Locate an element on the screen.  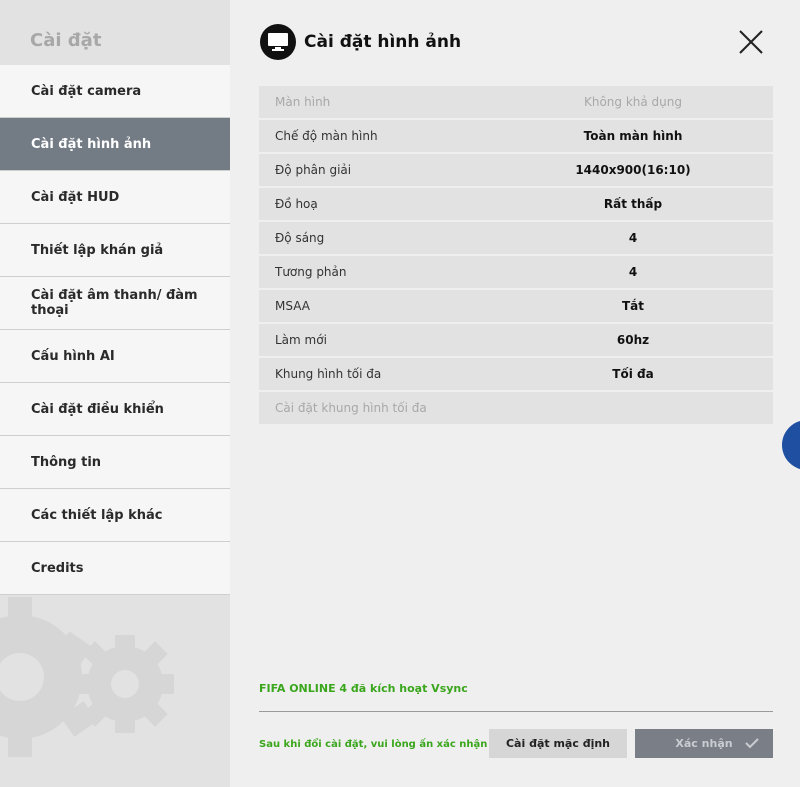
sidebar-item-label: Thiết lập khán giả is located at coordinates (97, 250).